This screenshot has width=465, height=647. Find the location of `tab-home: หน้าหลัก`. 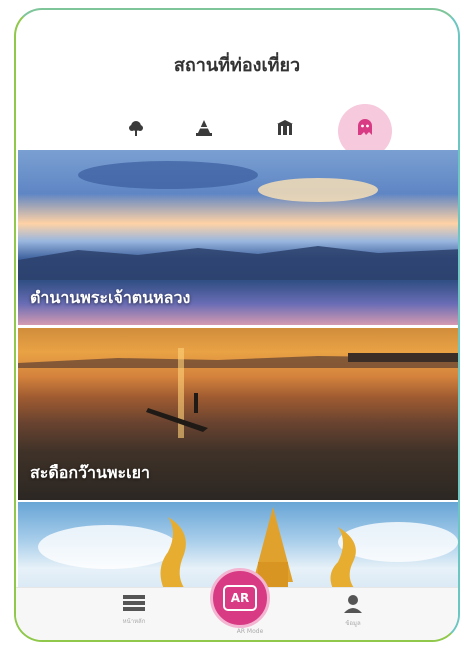

tab-home: หน้าหลัก is located at coordinates (134, 609).